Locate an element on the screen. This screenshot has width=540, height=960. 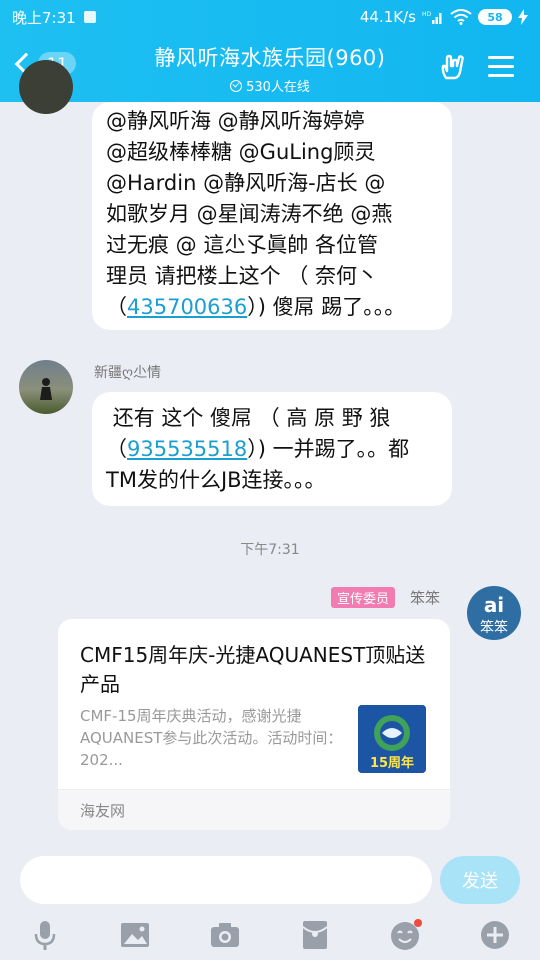
share-card-source: 海友网 is located at coordinates (254, 809).